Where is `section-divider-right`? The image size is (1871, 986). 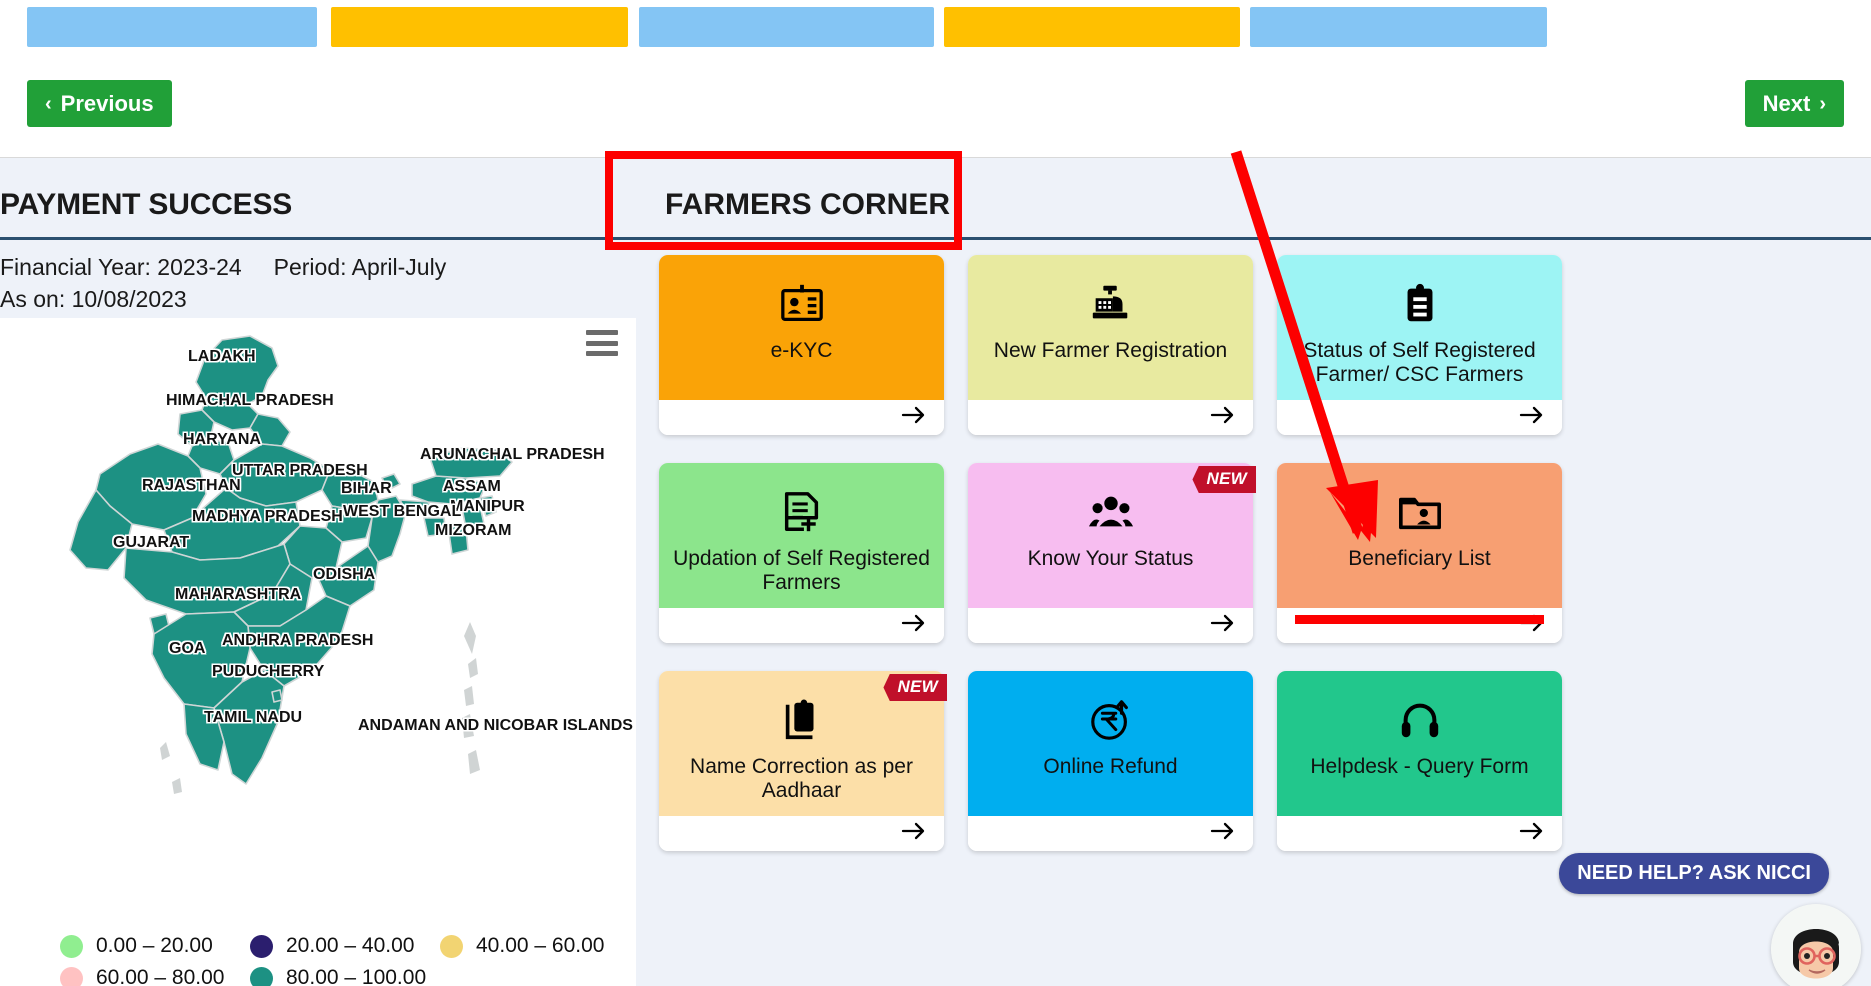 section-divider-right is located at coordinates (1255, 238).